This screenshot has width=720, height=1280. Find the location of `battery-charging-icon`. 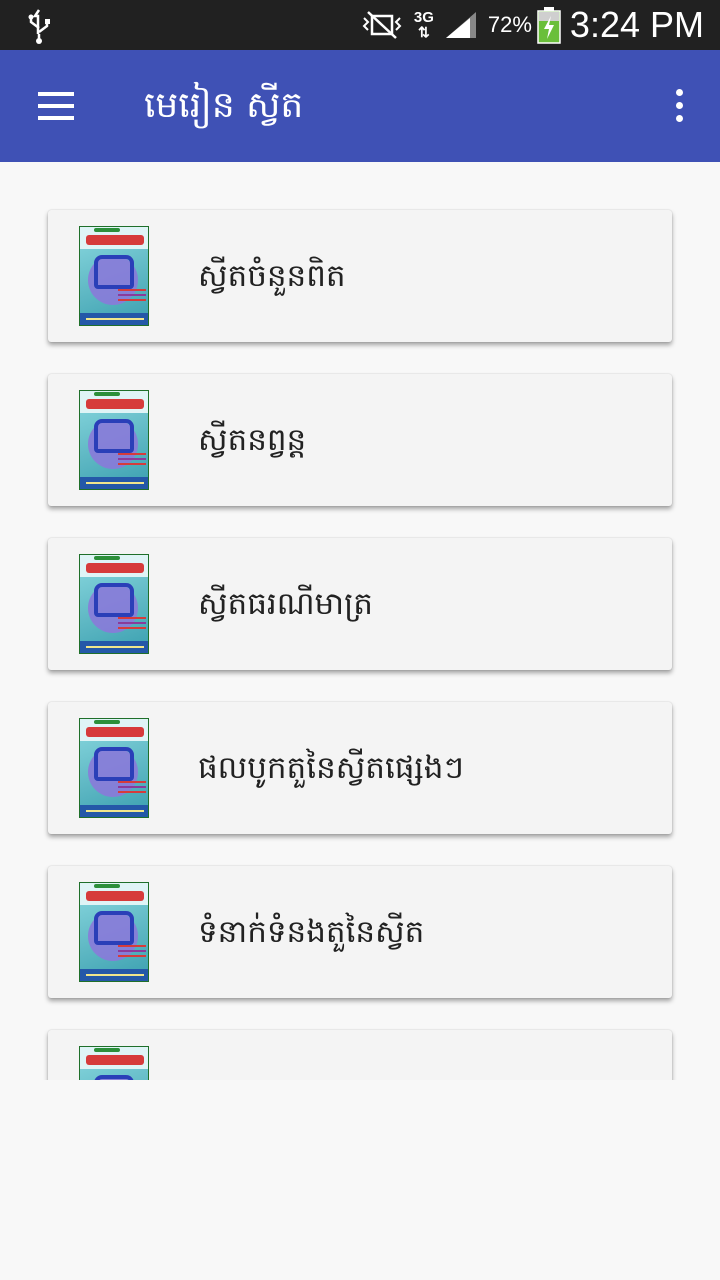

battery-charging-icon is located at coordinates (549, 25).